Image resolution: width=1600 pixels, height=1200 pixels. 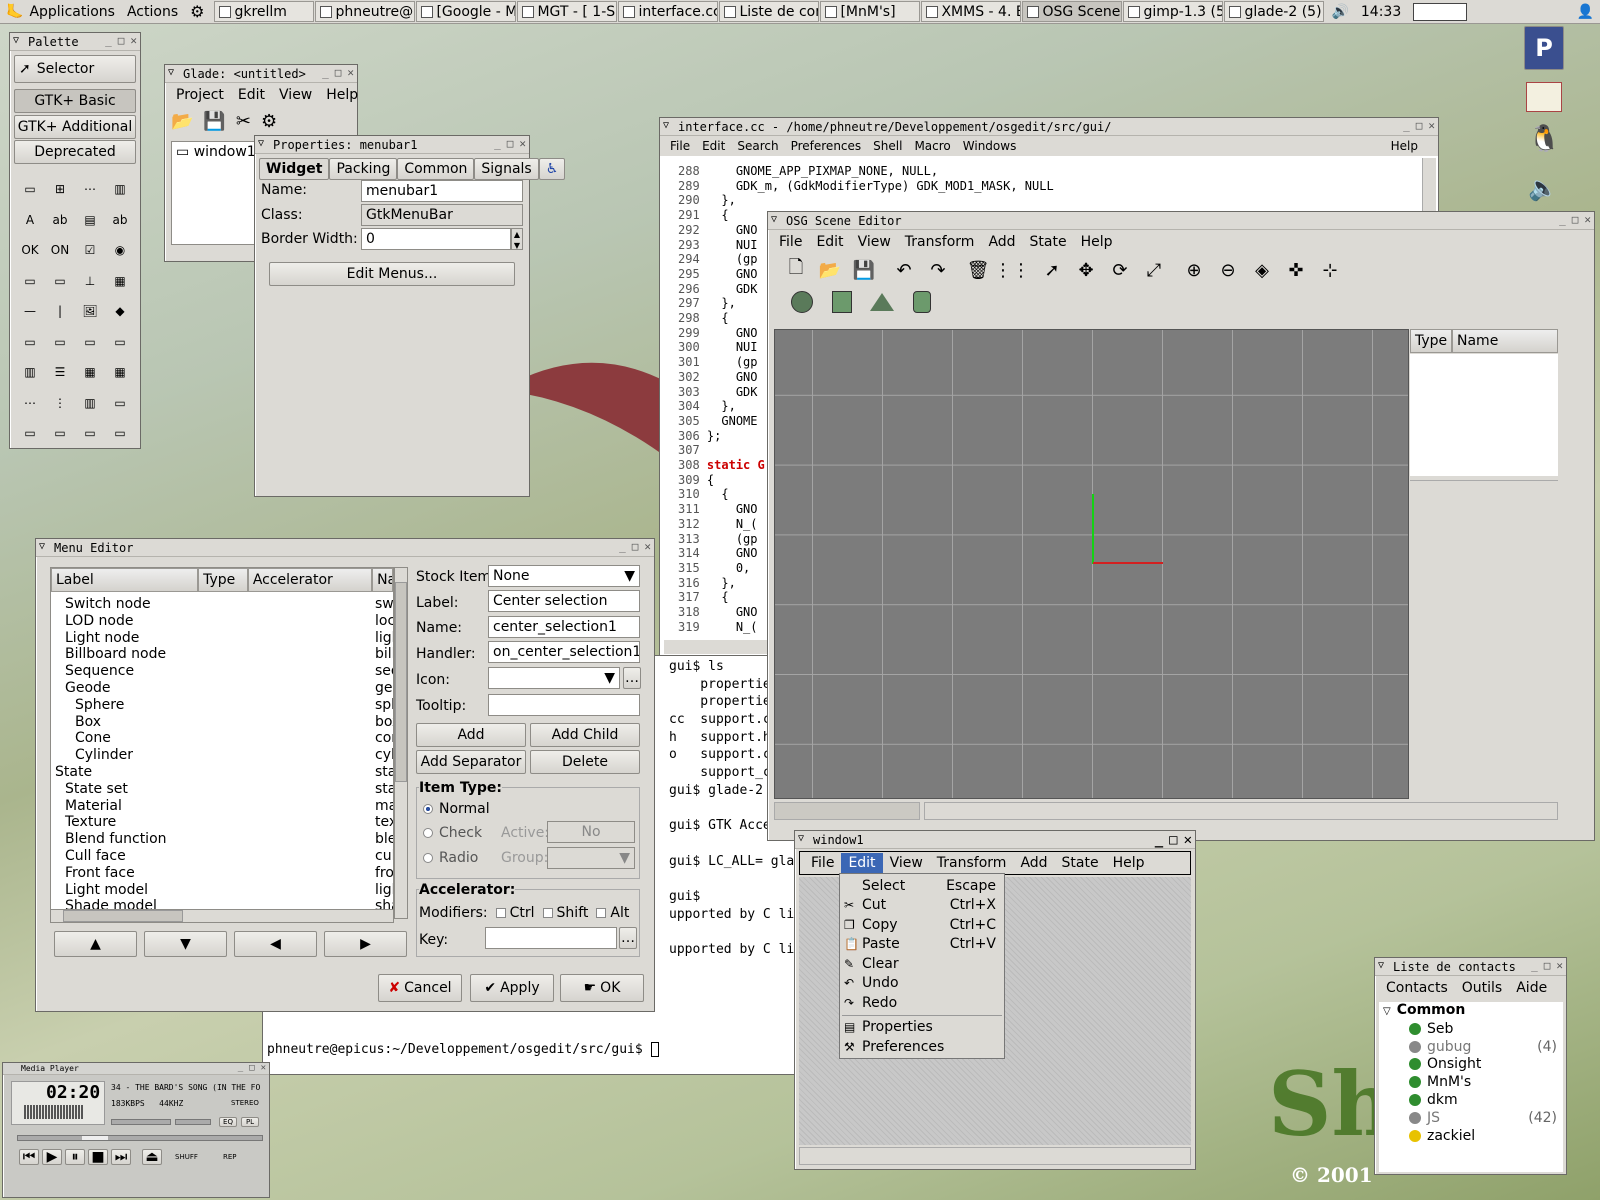 I want to click on name-column-header: Name, so click(x=1505, y=341).